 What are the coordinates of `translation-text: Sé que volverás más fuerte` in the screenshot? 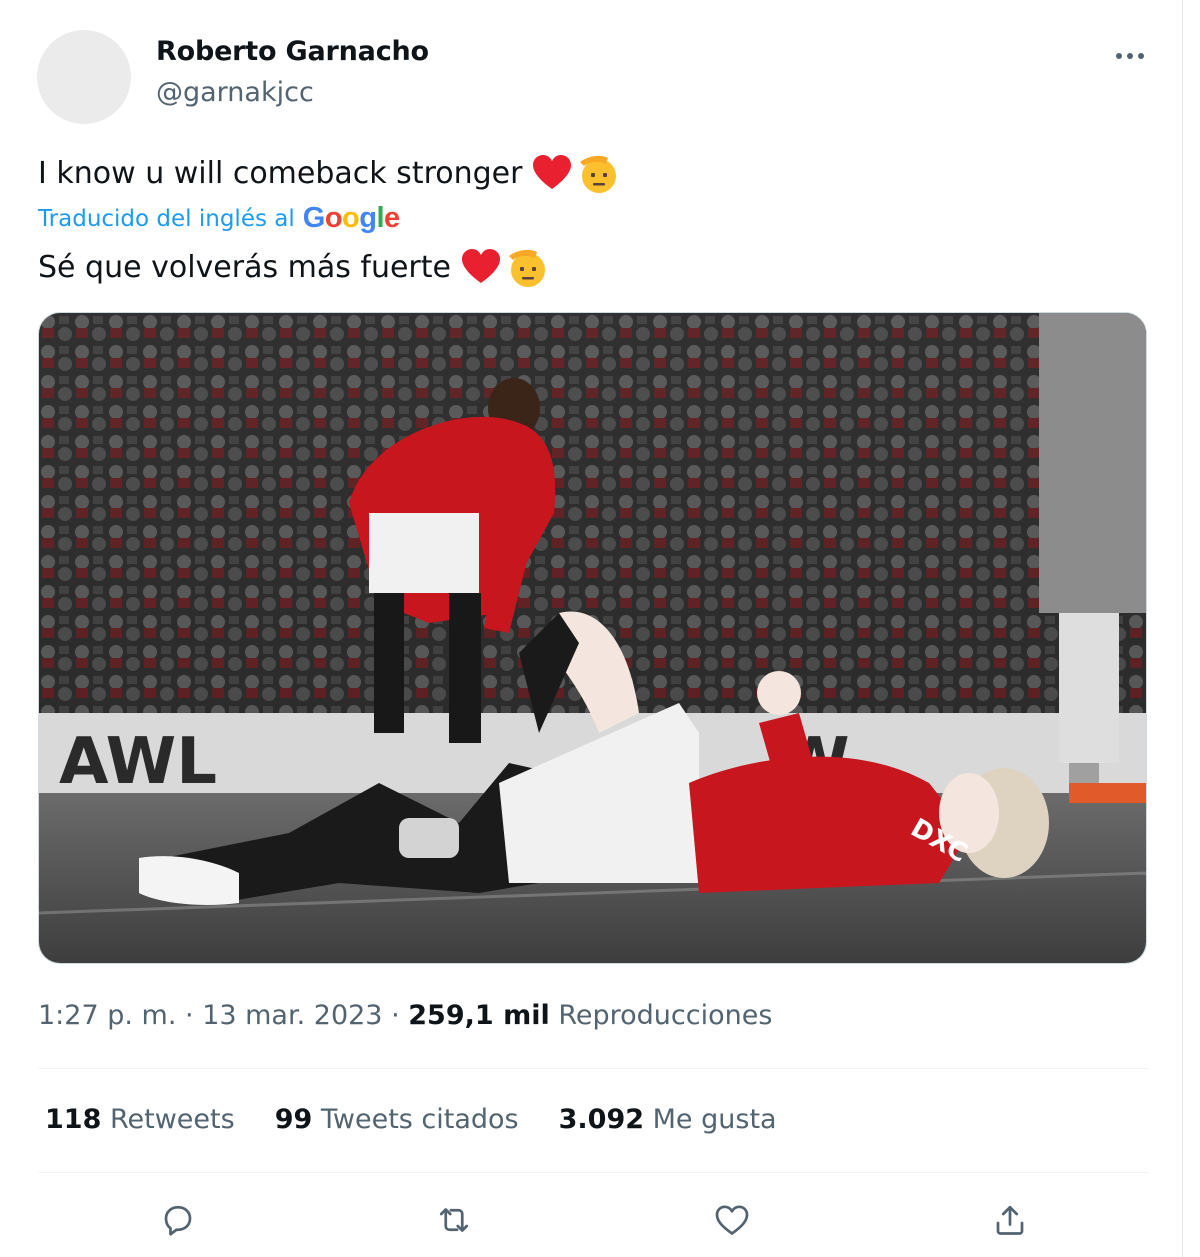 It's located at (293, 267).